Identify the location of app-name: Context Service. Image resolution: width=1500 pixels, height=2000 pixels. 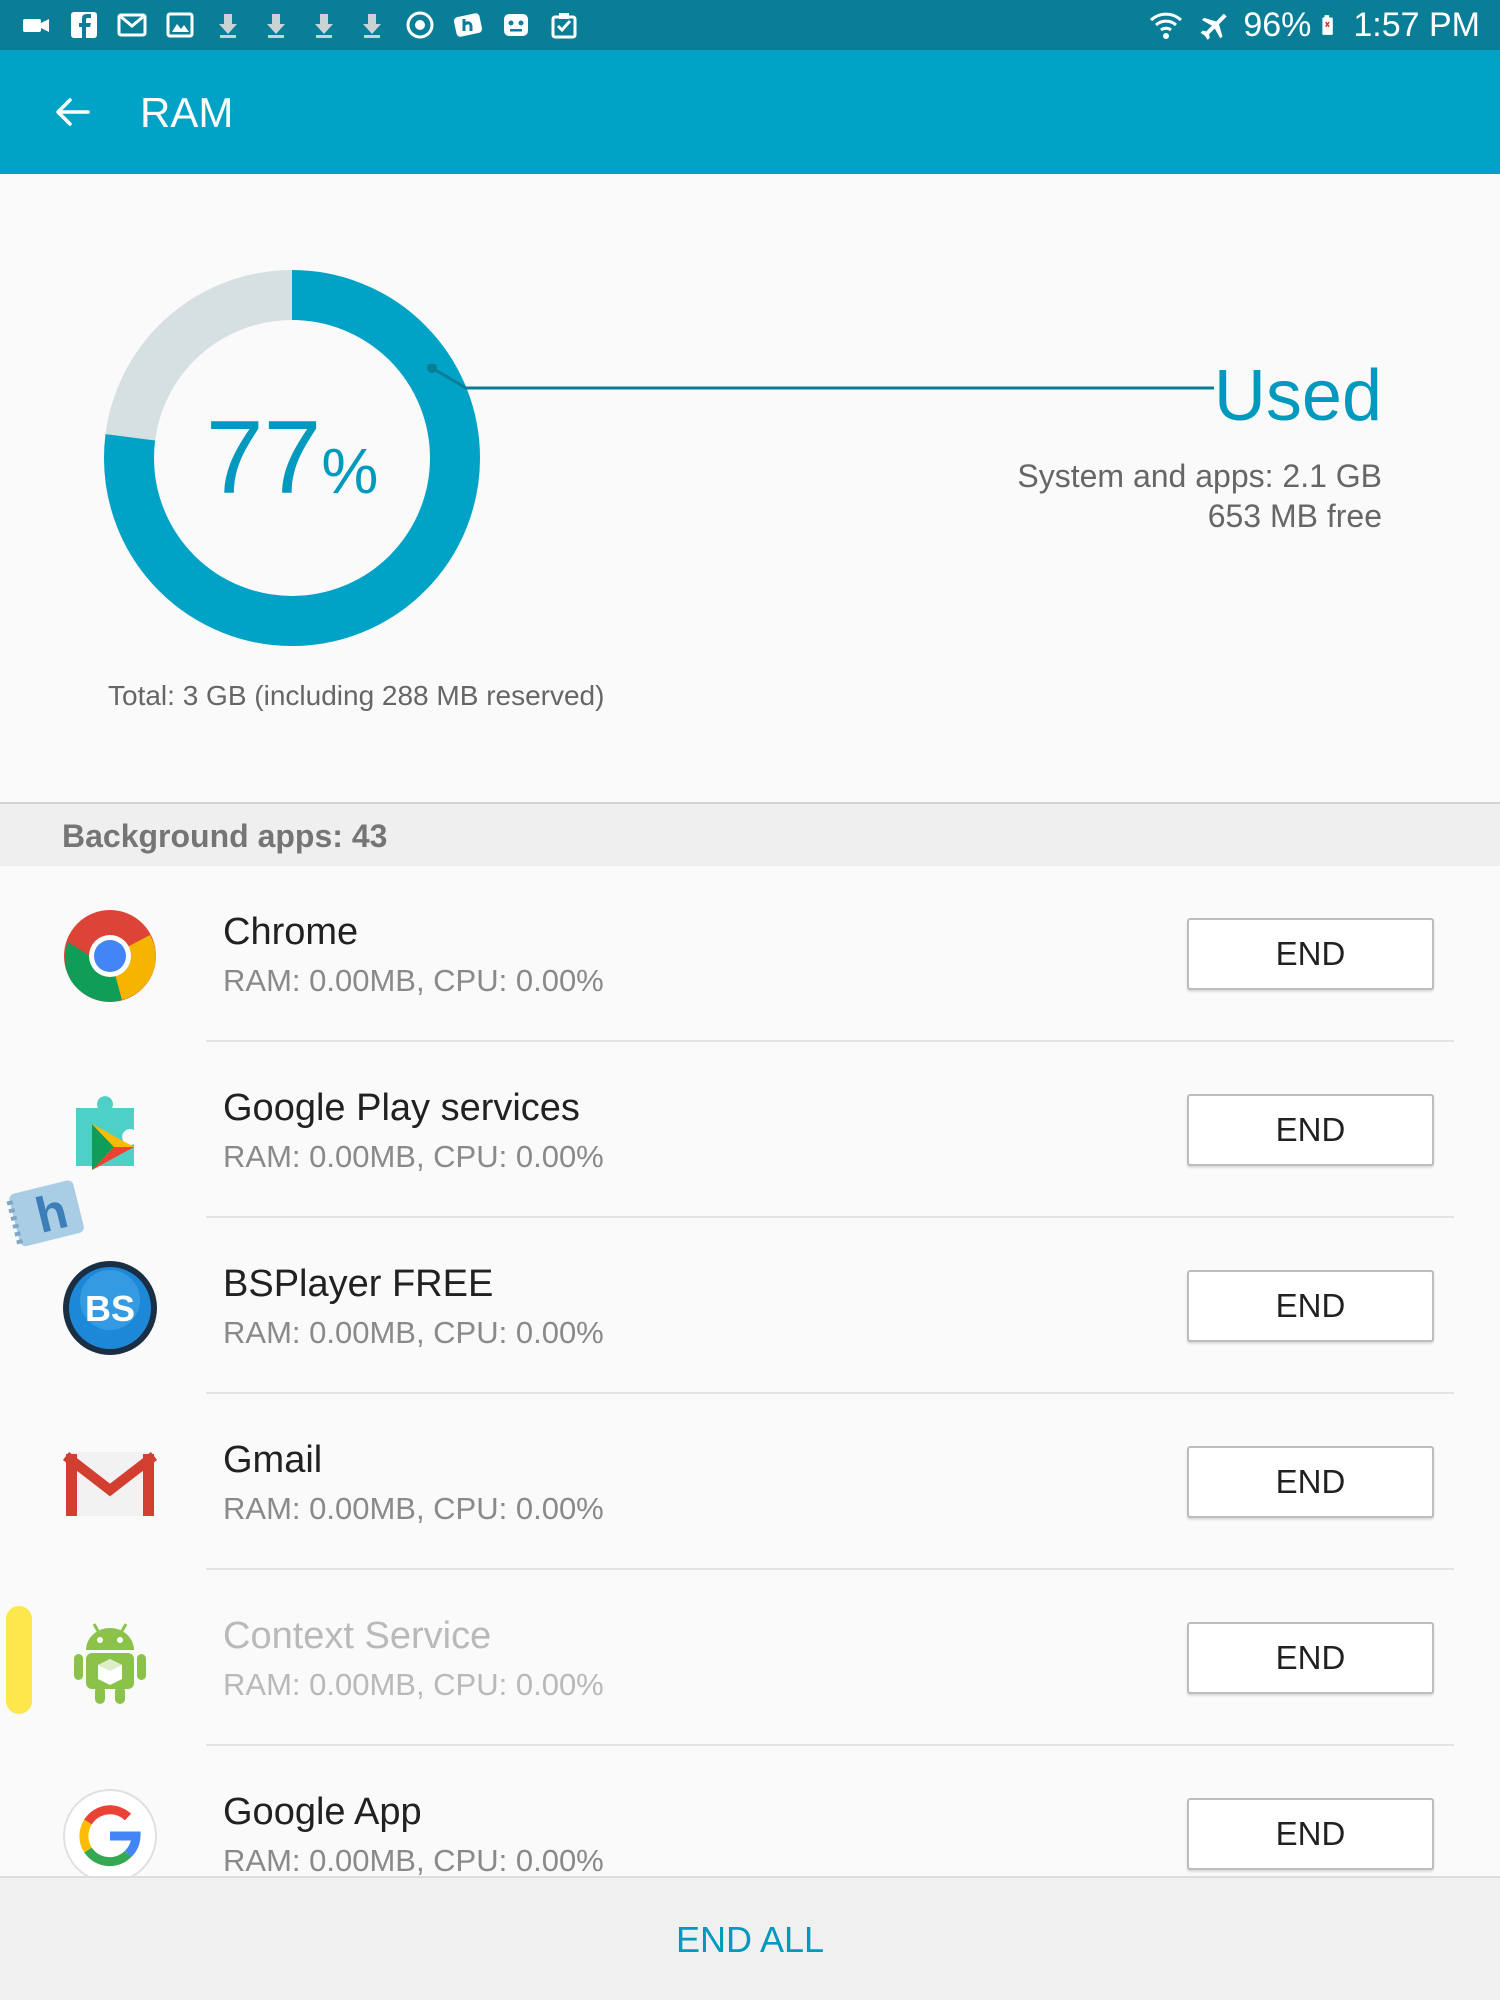
(357, 1636).